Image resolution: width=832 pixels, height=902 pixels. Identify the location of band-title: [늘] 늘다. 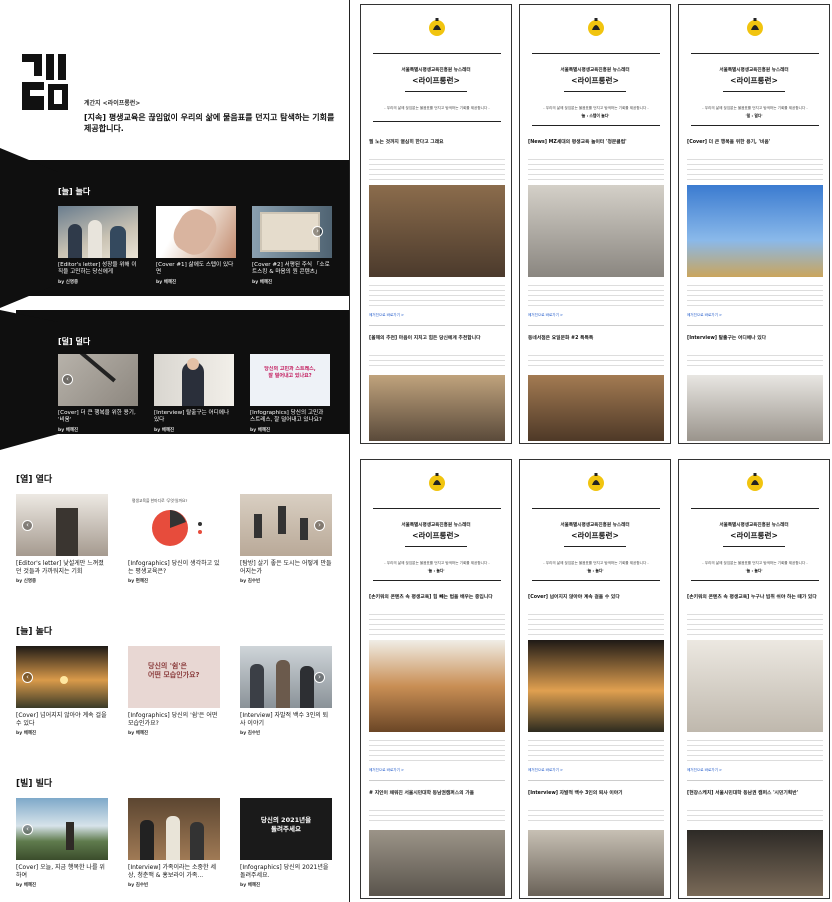
(74, 191).